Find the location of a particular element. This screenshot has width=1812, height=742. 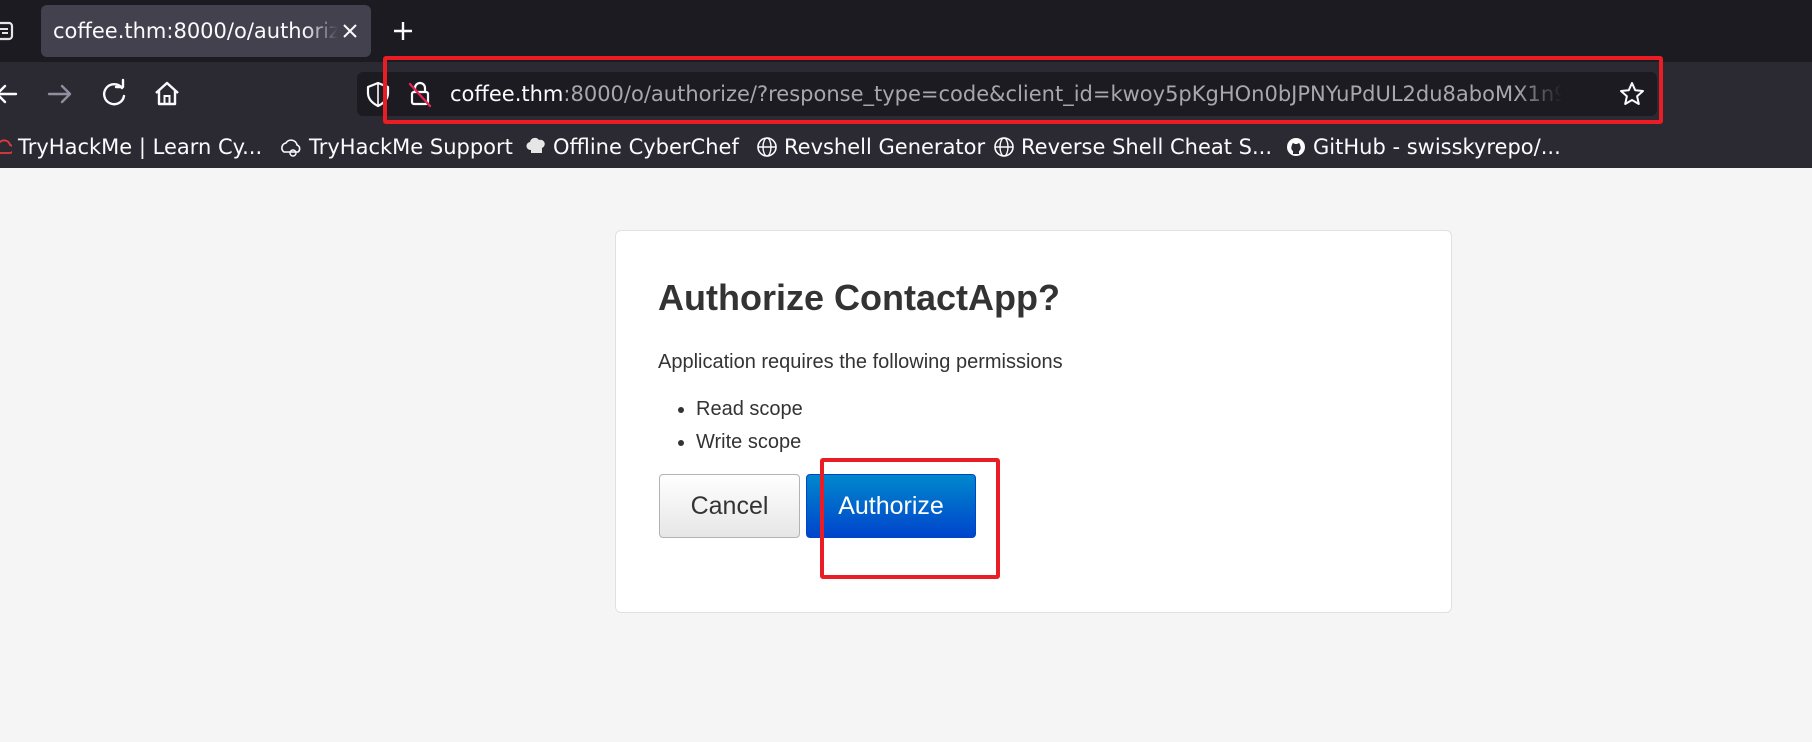

tab-list-icon is located at coordinates (8, 31).